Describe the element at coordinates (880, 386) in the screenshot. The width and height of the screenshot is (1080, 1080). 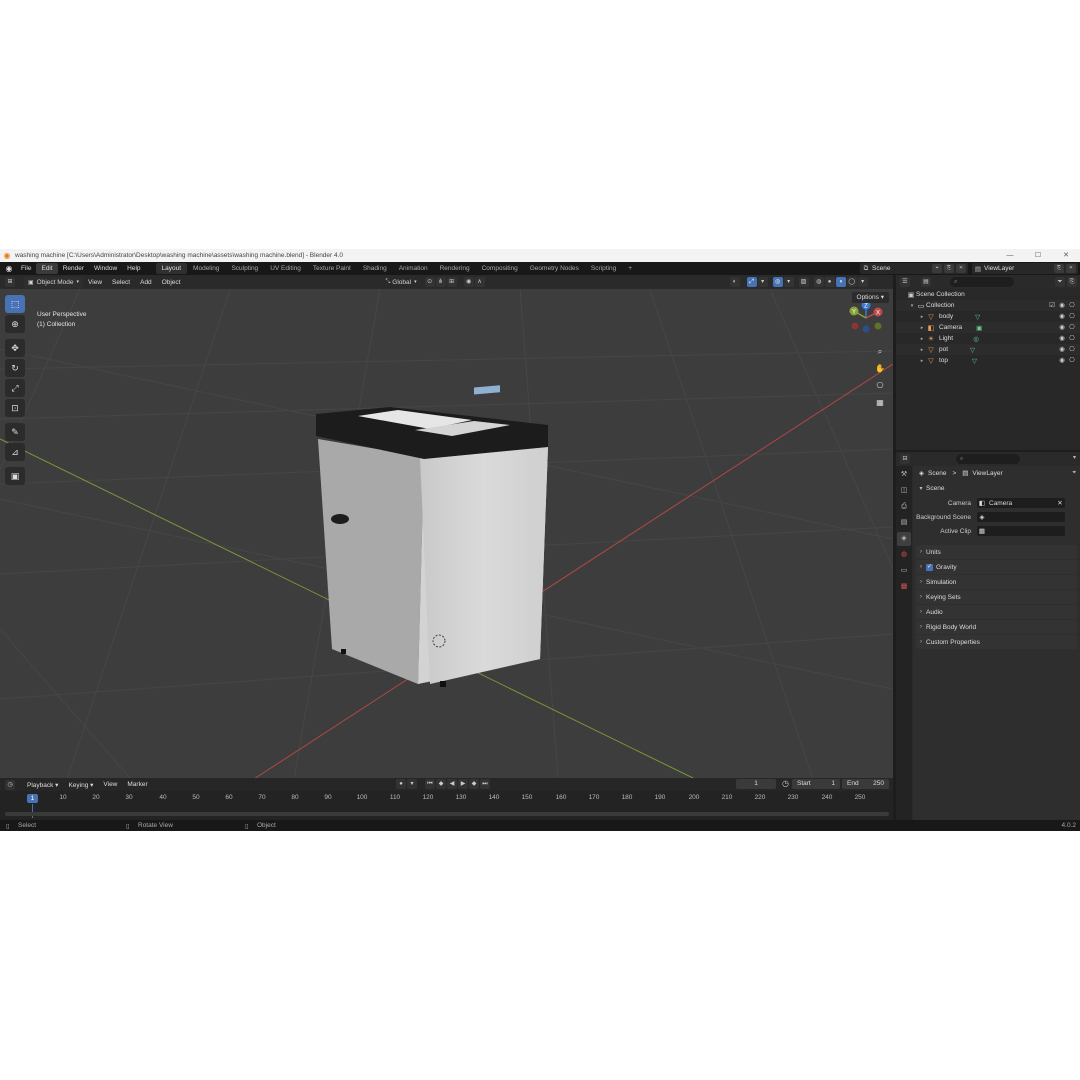
I see `camera-view-icon: ⎔` at that location.